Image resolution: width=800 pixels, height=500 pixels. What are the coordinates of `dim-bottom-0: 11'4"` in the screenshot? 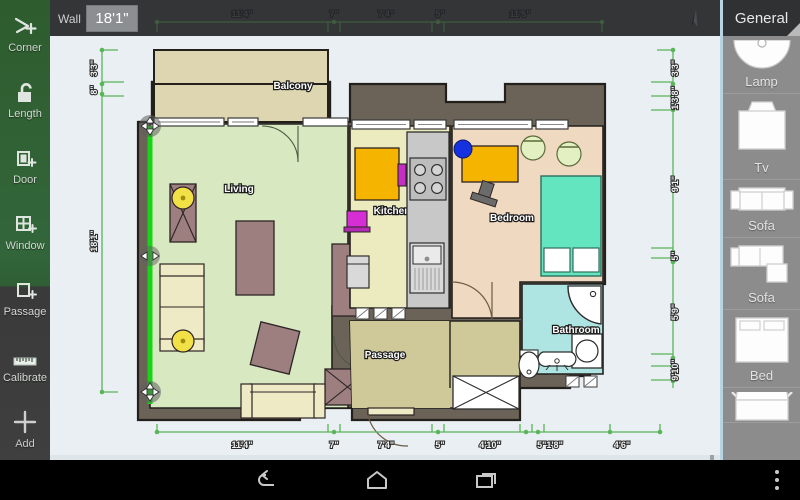 It's located at (242, 445).